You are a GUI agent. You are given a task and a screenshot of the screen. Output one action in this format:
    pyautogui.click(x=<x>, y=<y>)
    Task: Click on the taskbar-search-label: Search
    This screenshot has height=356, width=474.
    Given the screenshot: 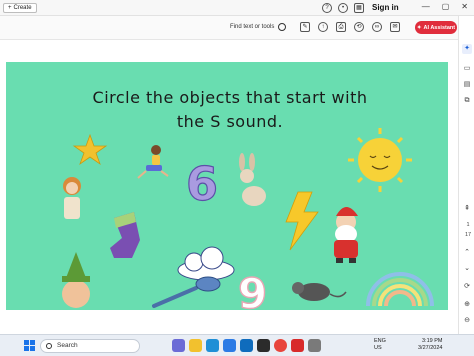 What is the action you would take?
    pyautogui.click(x=67, y=345)
    